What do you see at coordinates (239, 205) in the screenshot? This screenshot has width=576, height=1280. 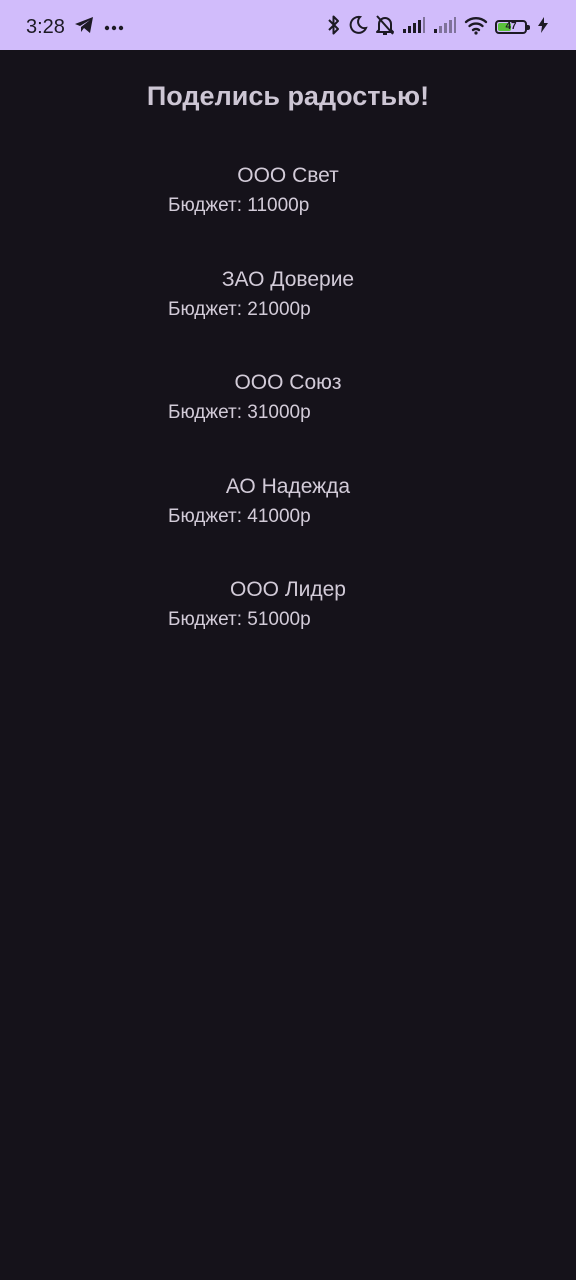 I see `company-budget: Бюджет: 11000р` at bounding box center [239, 205].